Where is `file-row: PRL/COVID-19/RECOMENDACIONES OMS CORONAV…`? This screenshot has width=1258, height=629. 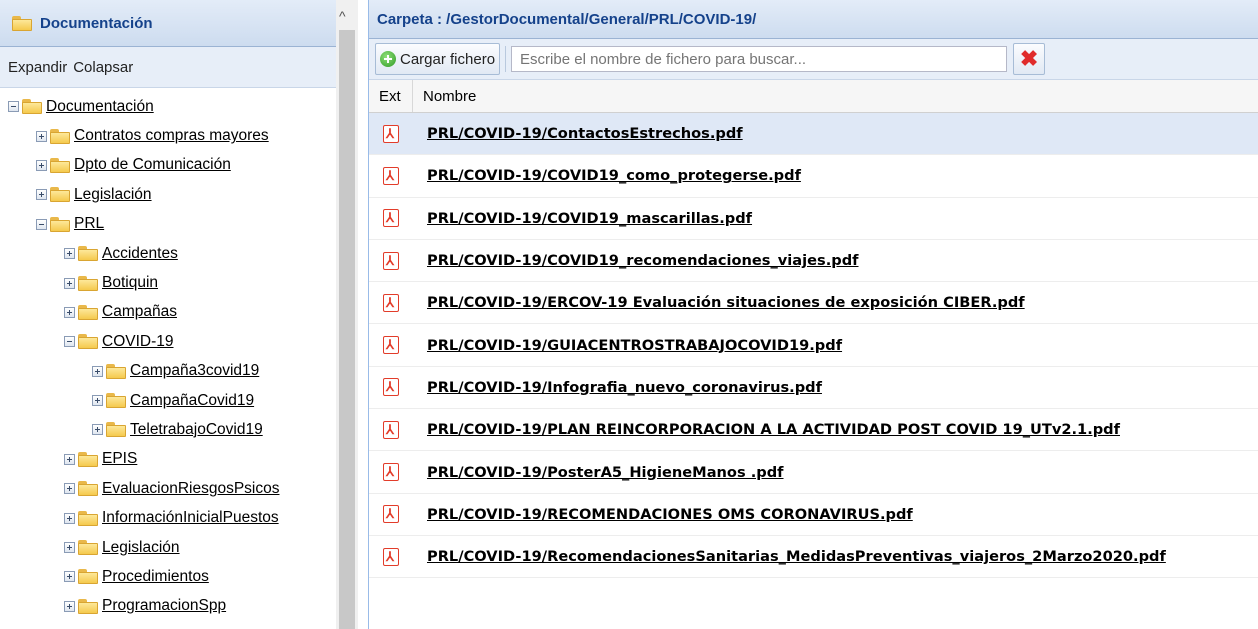 file-row: PRL/COVID-19/RECOMENDACIONES OMS CORONAV… is located at coordinates (813, 515).